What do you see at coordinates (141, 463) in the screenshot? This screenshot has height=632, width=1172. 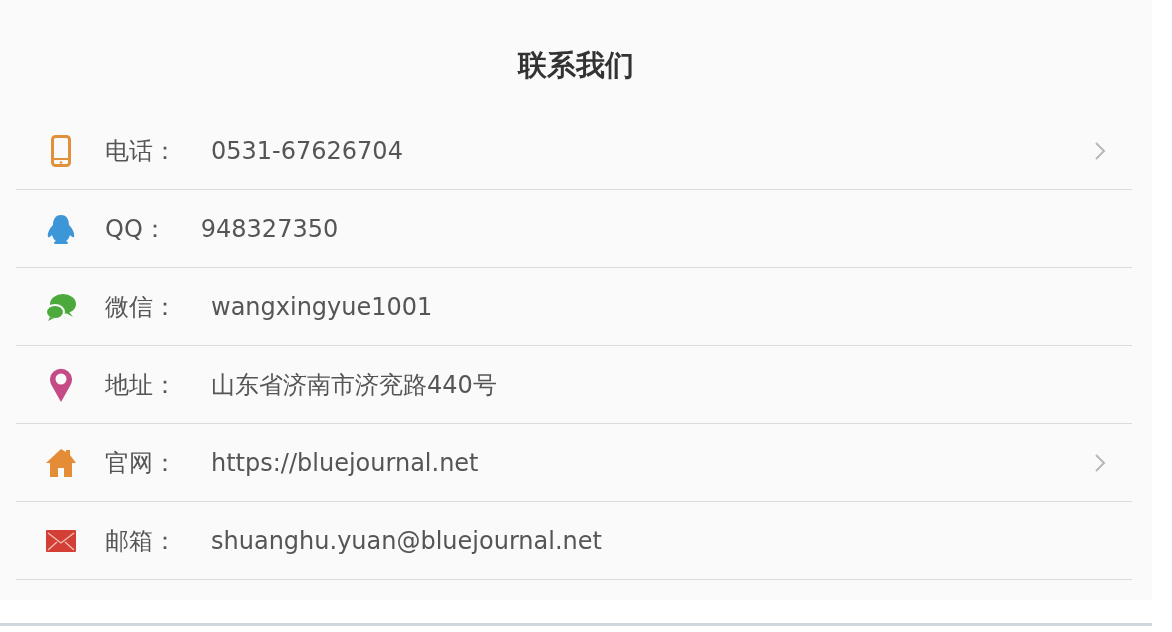 I see `contact-label: 官网：` at bounding box center [141, 463].